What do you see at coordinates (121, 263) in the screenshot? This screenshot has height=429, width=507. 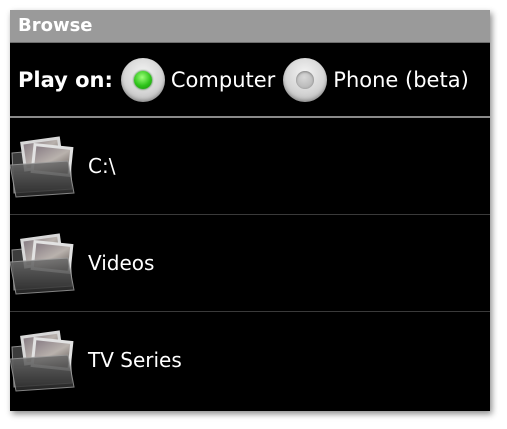 I see `folder-label: Videos` at bounding box center [121, 263].